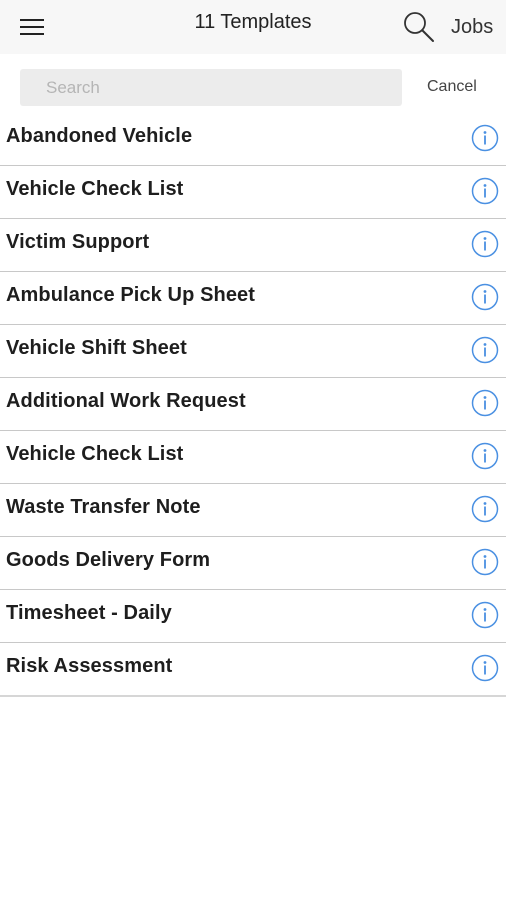  I want to click on template-name: Additional Work Request, so click(126, 401).